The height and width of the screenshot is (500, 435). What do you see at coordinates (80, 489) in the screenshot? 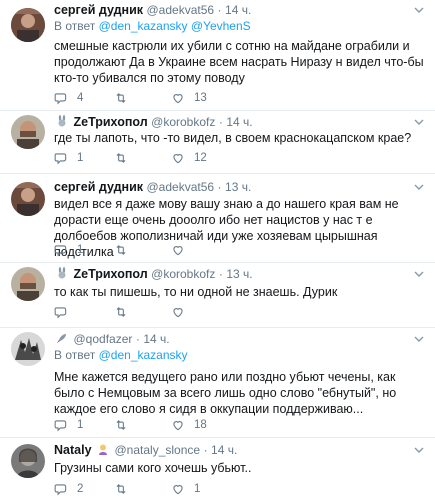
I see `reply-count: 2` at bounding box center [80, 489].